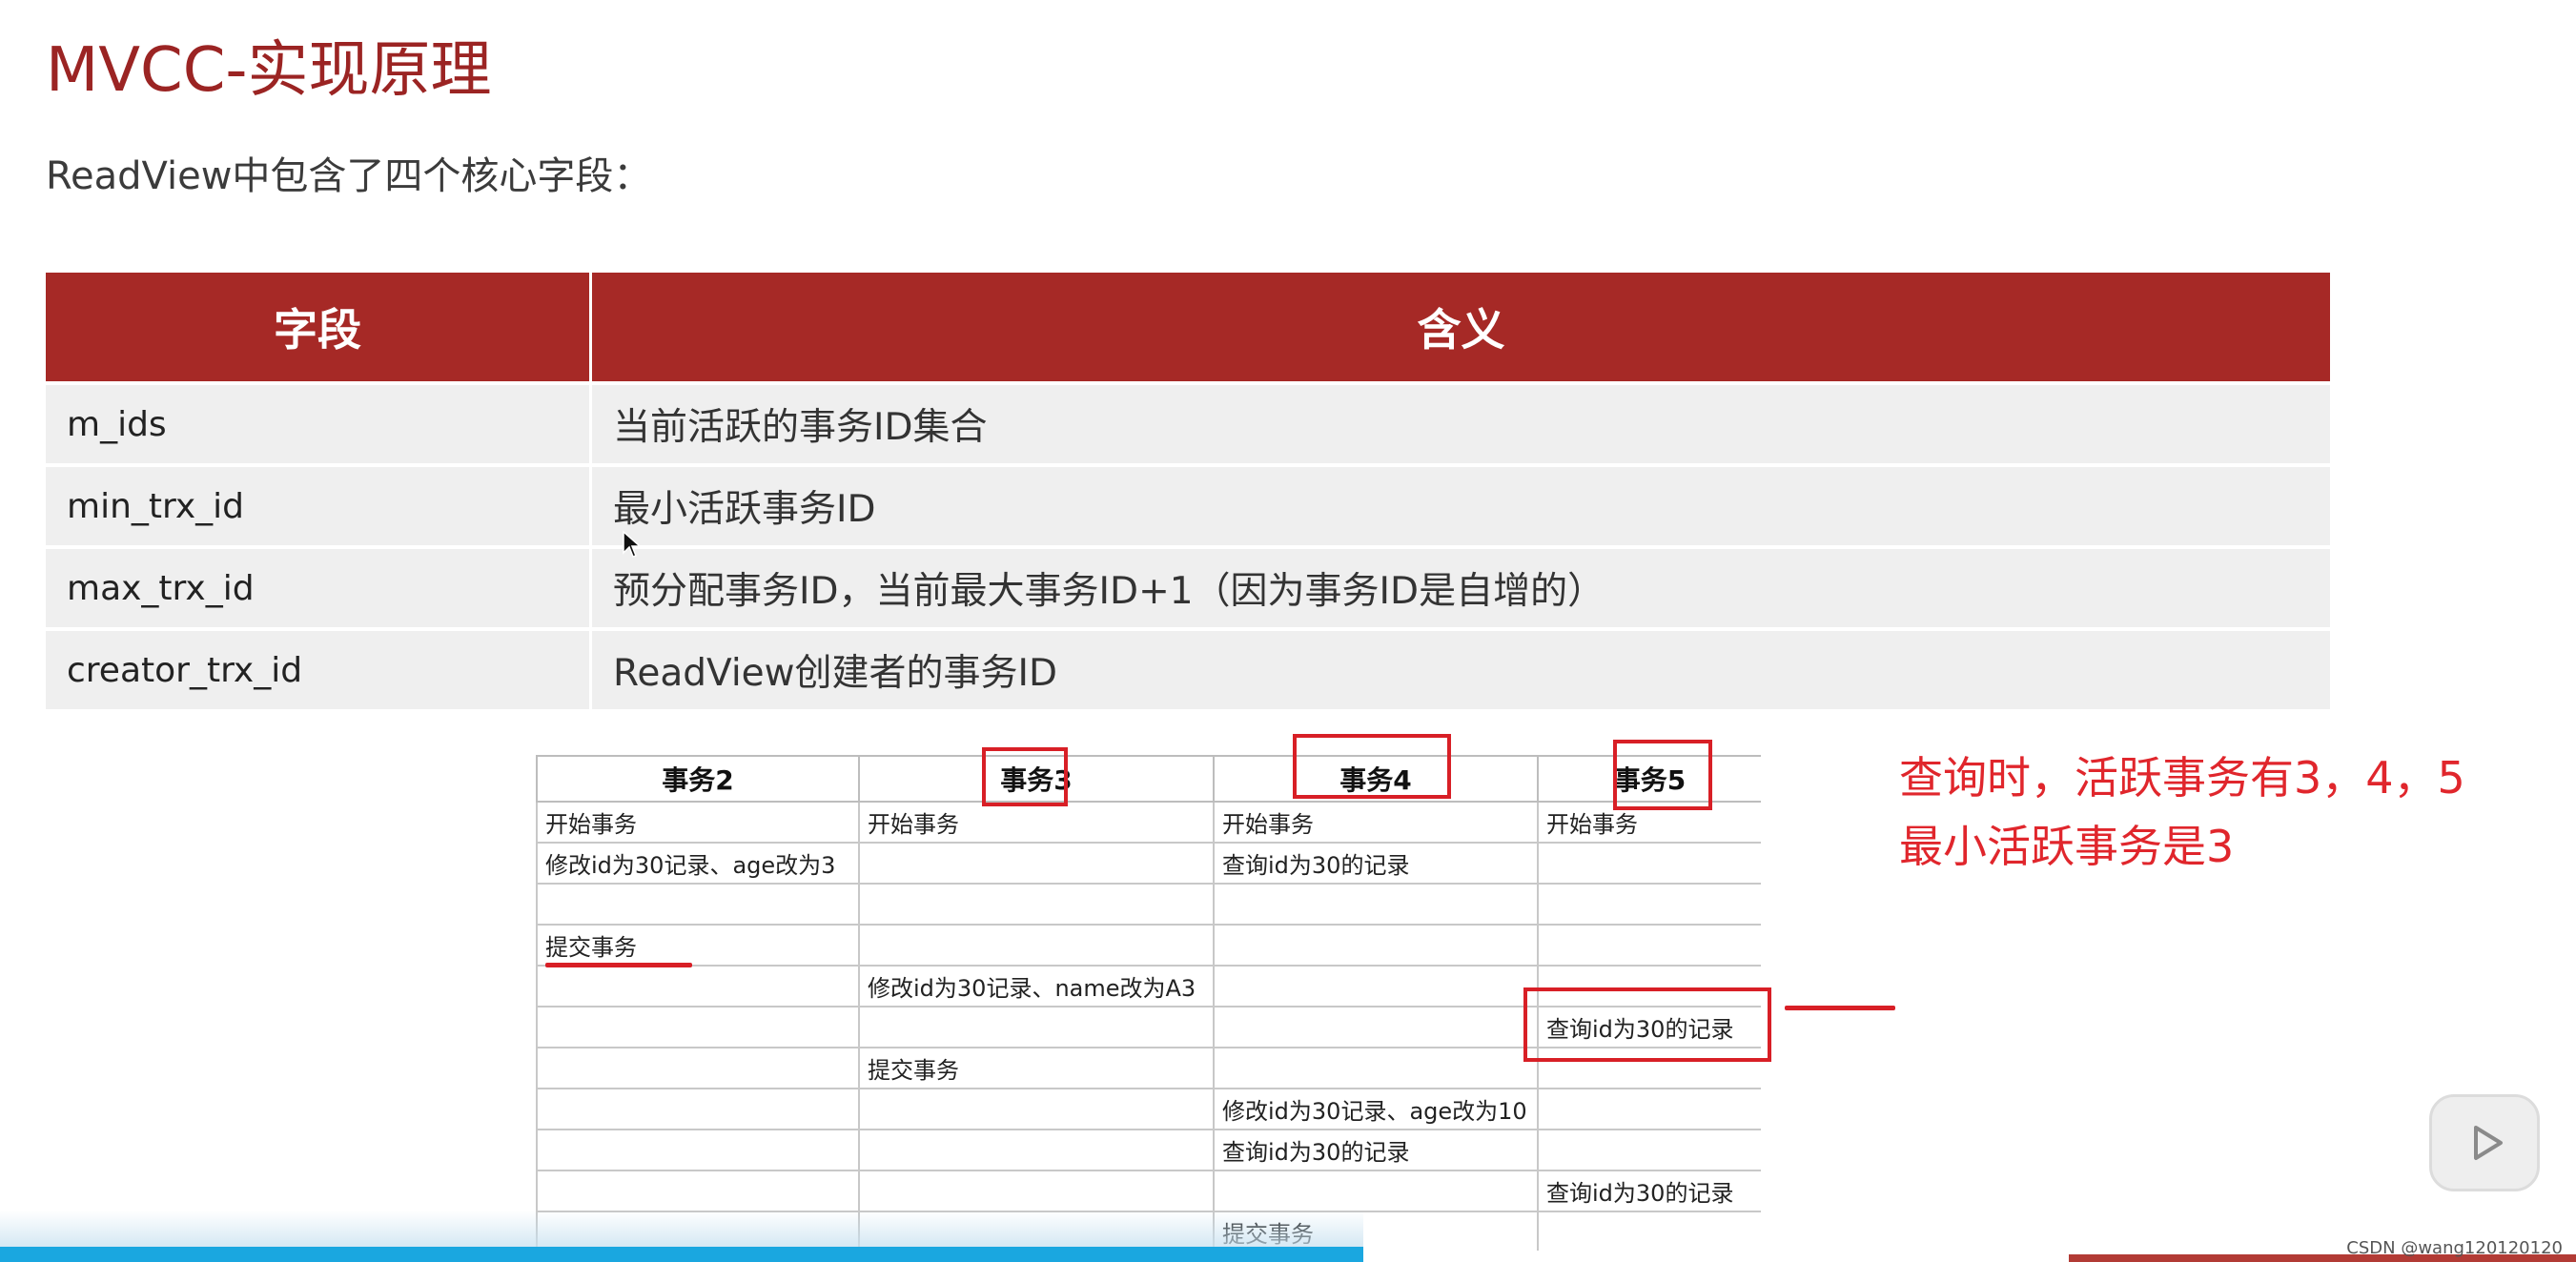  I want to click on txn-header-4: 事务4, so click(1376, 779).